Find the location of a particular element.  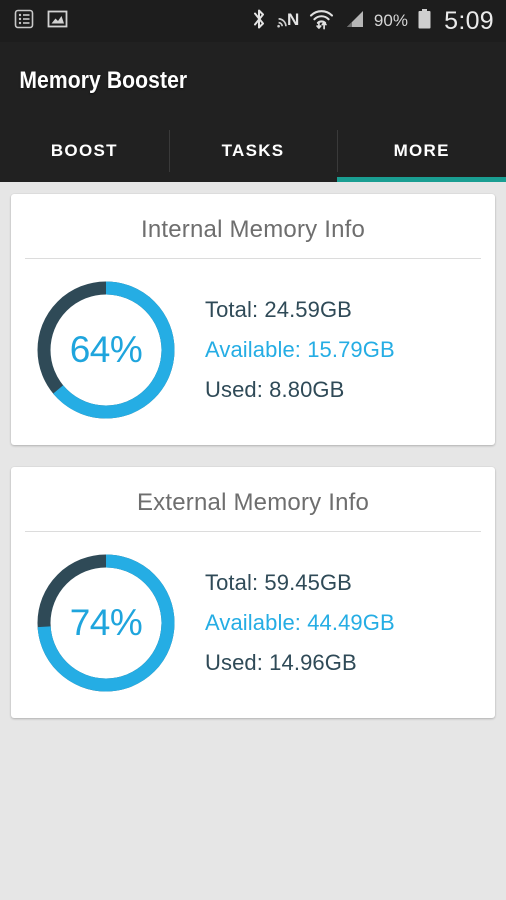

tab-tasks-label: TASKS is located at coordinates (253, 150).